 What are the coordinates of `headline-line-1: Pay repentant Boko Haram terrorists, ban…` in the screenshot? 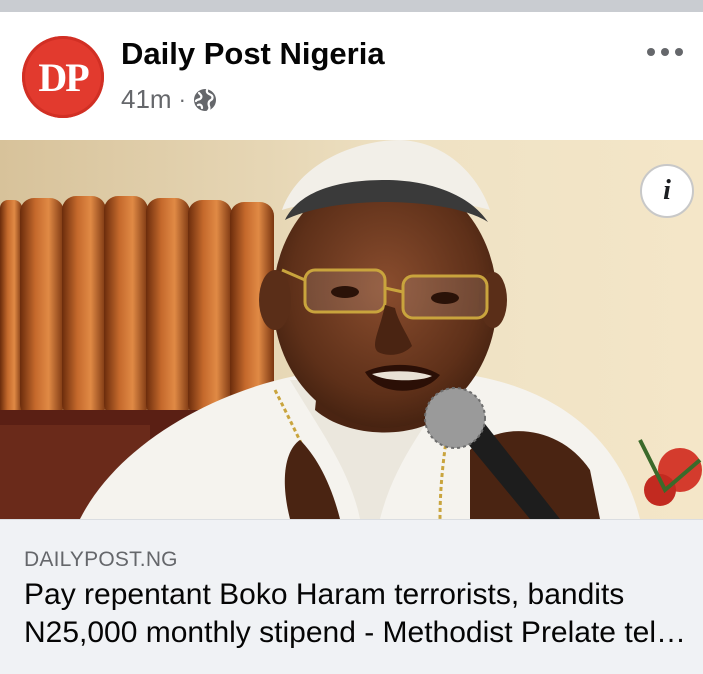 It's located at (324, 594).